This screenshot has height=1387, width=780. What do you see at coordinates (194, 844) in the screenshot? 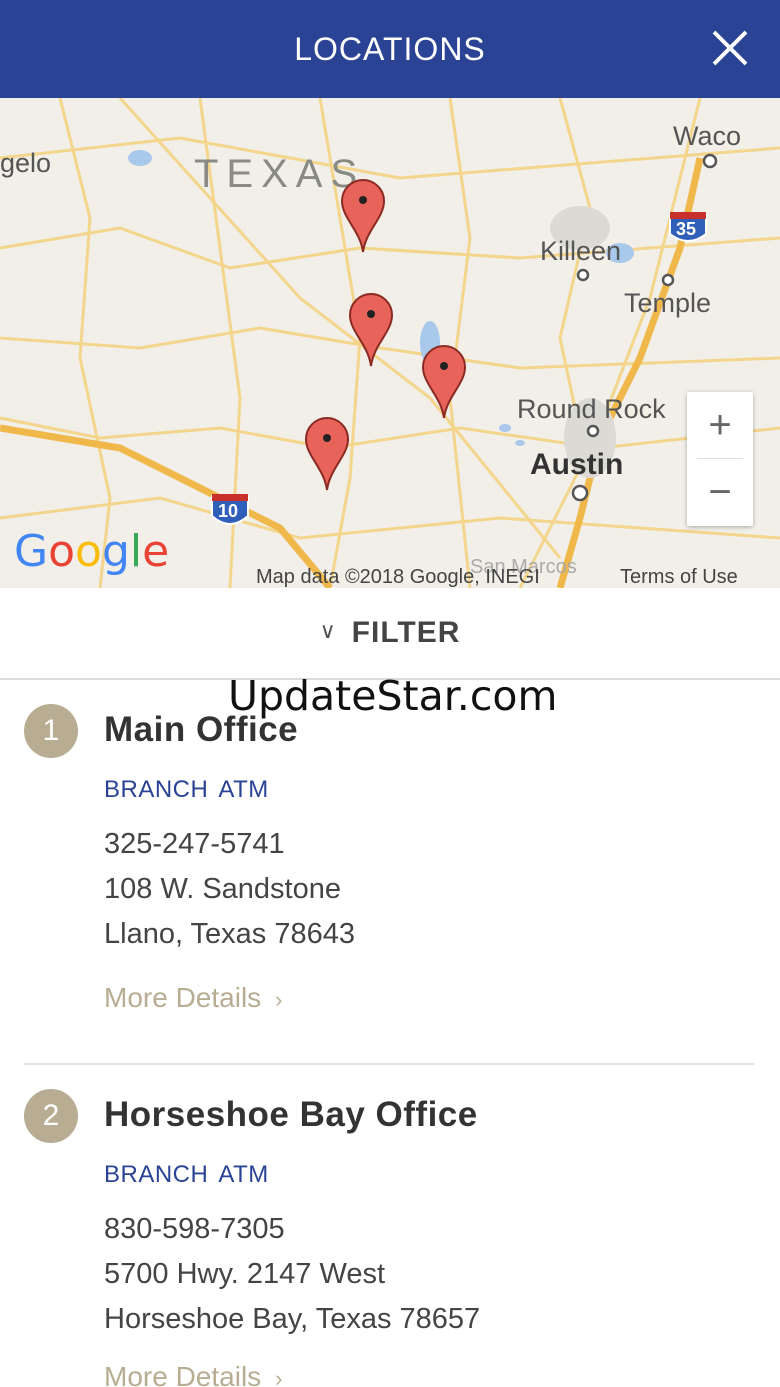
I see `location-phone: 325-247-5741` at bounding box center [194, 844].